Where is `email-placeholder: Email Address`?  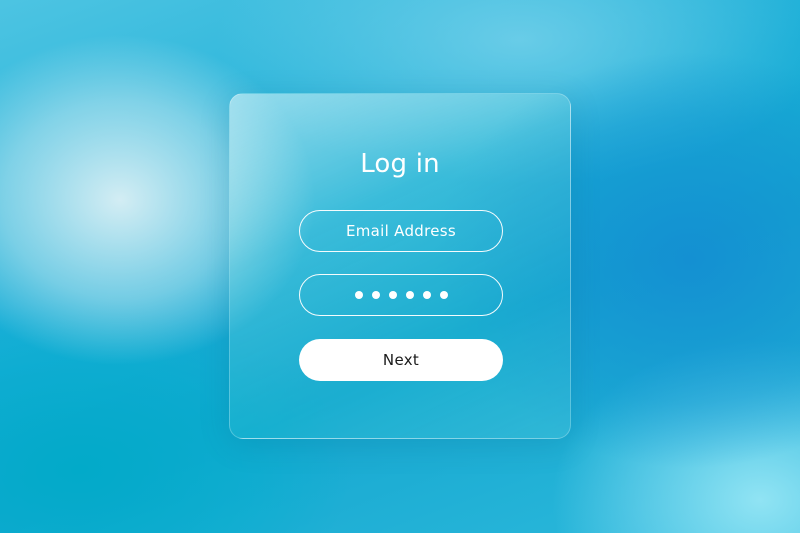 email-placeholder: Email Address is located at coordinates (401, 231).